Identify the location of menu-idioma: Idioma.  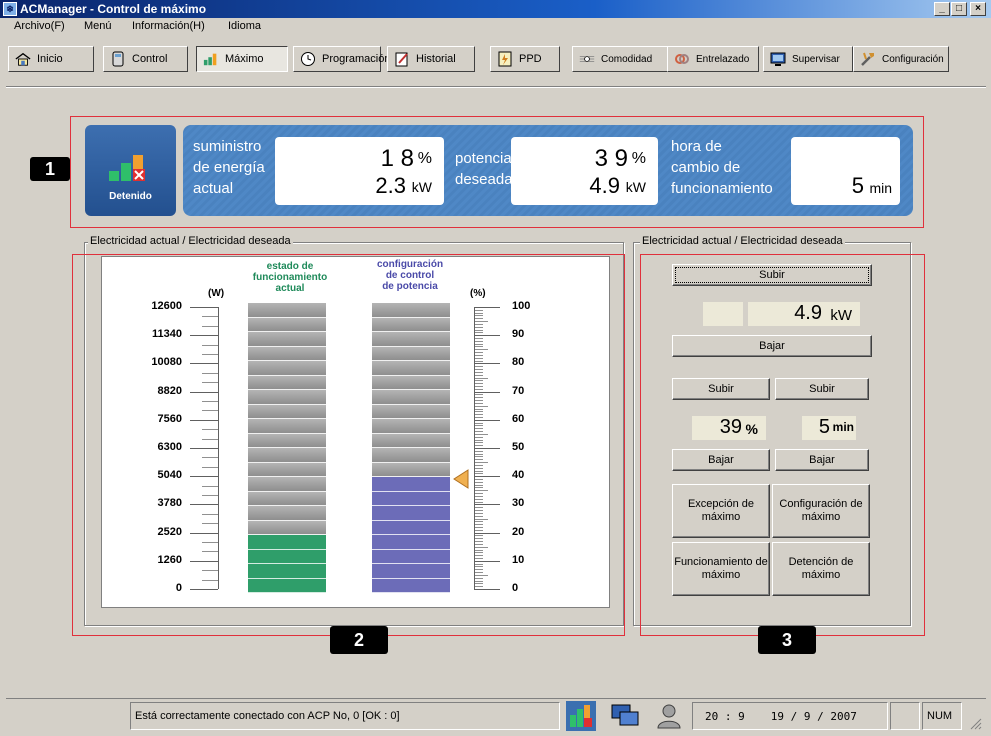
(244, 26).